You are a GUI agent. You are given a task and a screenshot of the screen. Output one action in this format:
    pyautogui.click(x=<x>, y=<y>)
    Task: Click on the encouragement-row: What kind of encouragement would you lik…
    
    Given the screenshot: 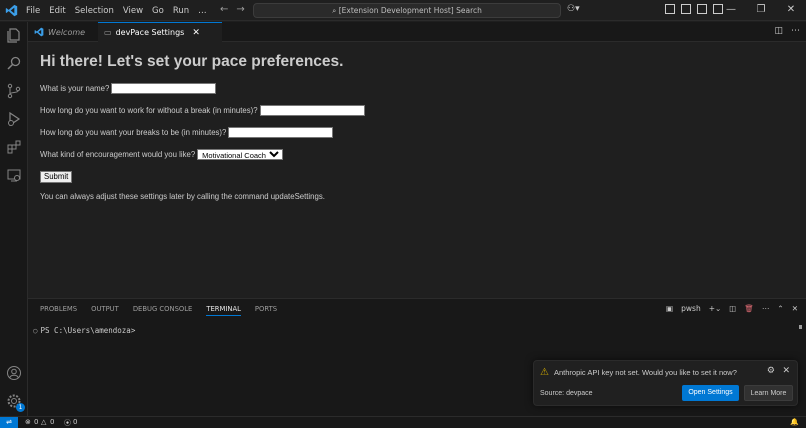 What is the action you would take?
    pyautogui.click(x=162, y=154)
    